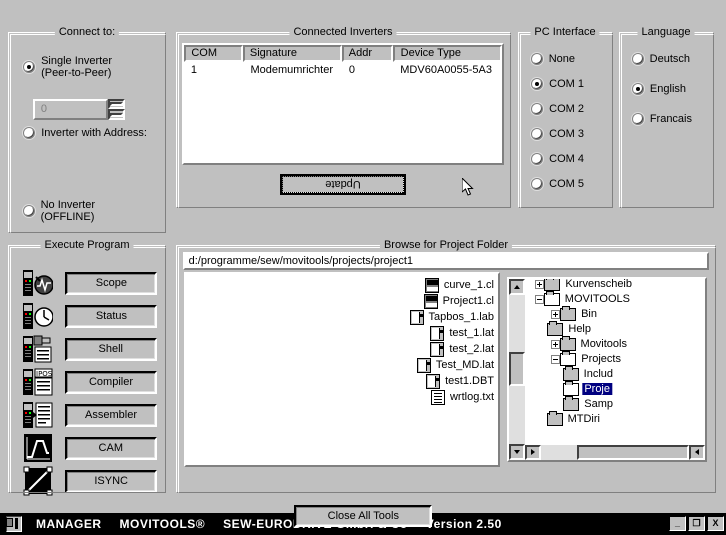 Image resolution: width=726 pixels, height=535 pixels. What do you see at coordinates (345, 397) in the screenshot?
I see `file-list-item: wrtlog.txt` at bounding box center [345, 397].